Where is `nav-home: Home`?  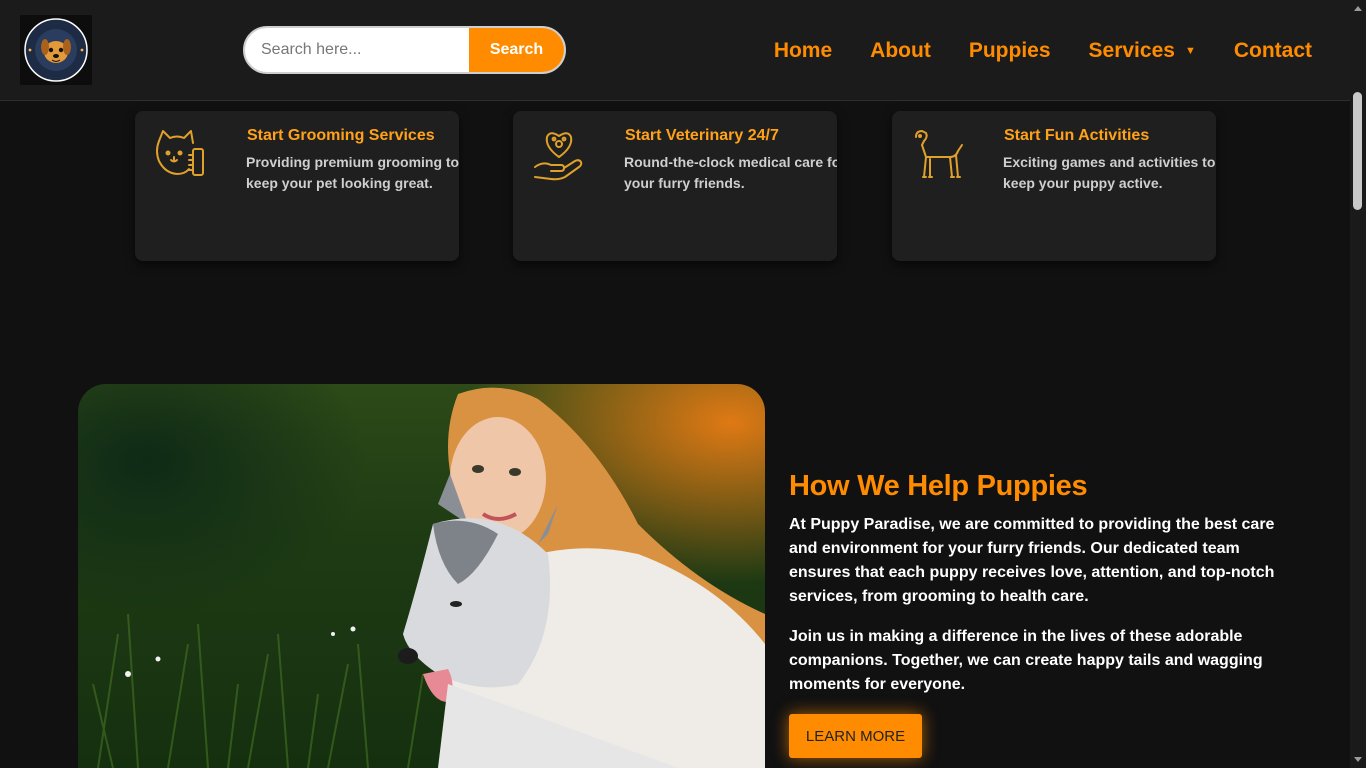
nav-home: Home is located at coordinates (803, 51).